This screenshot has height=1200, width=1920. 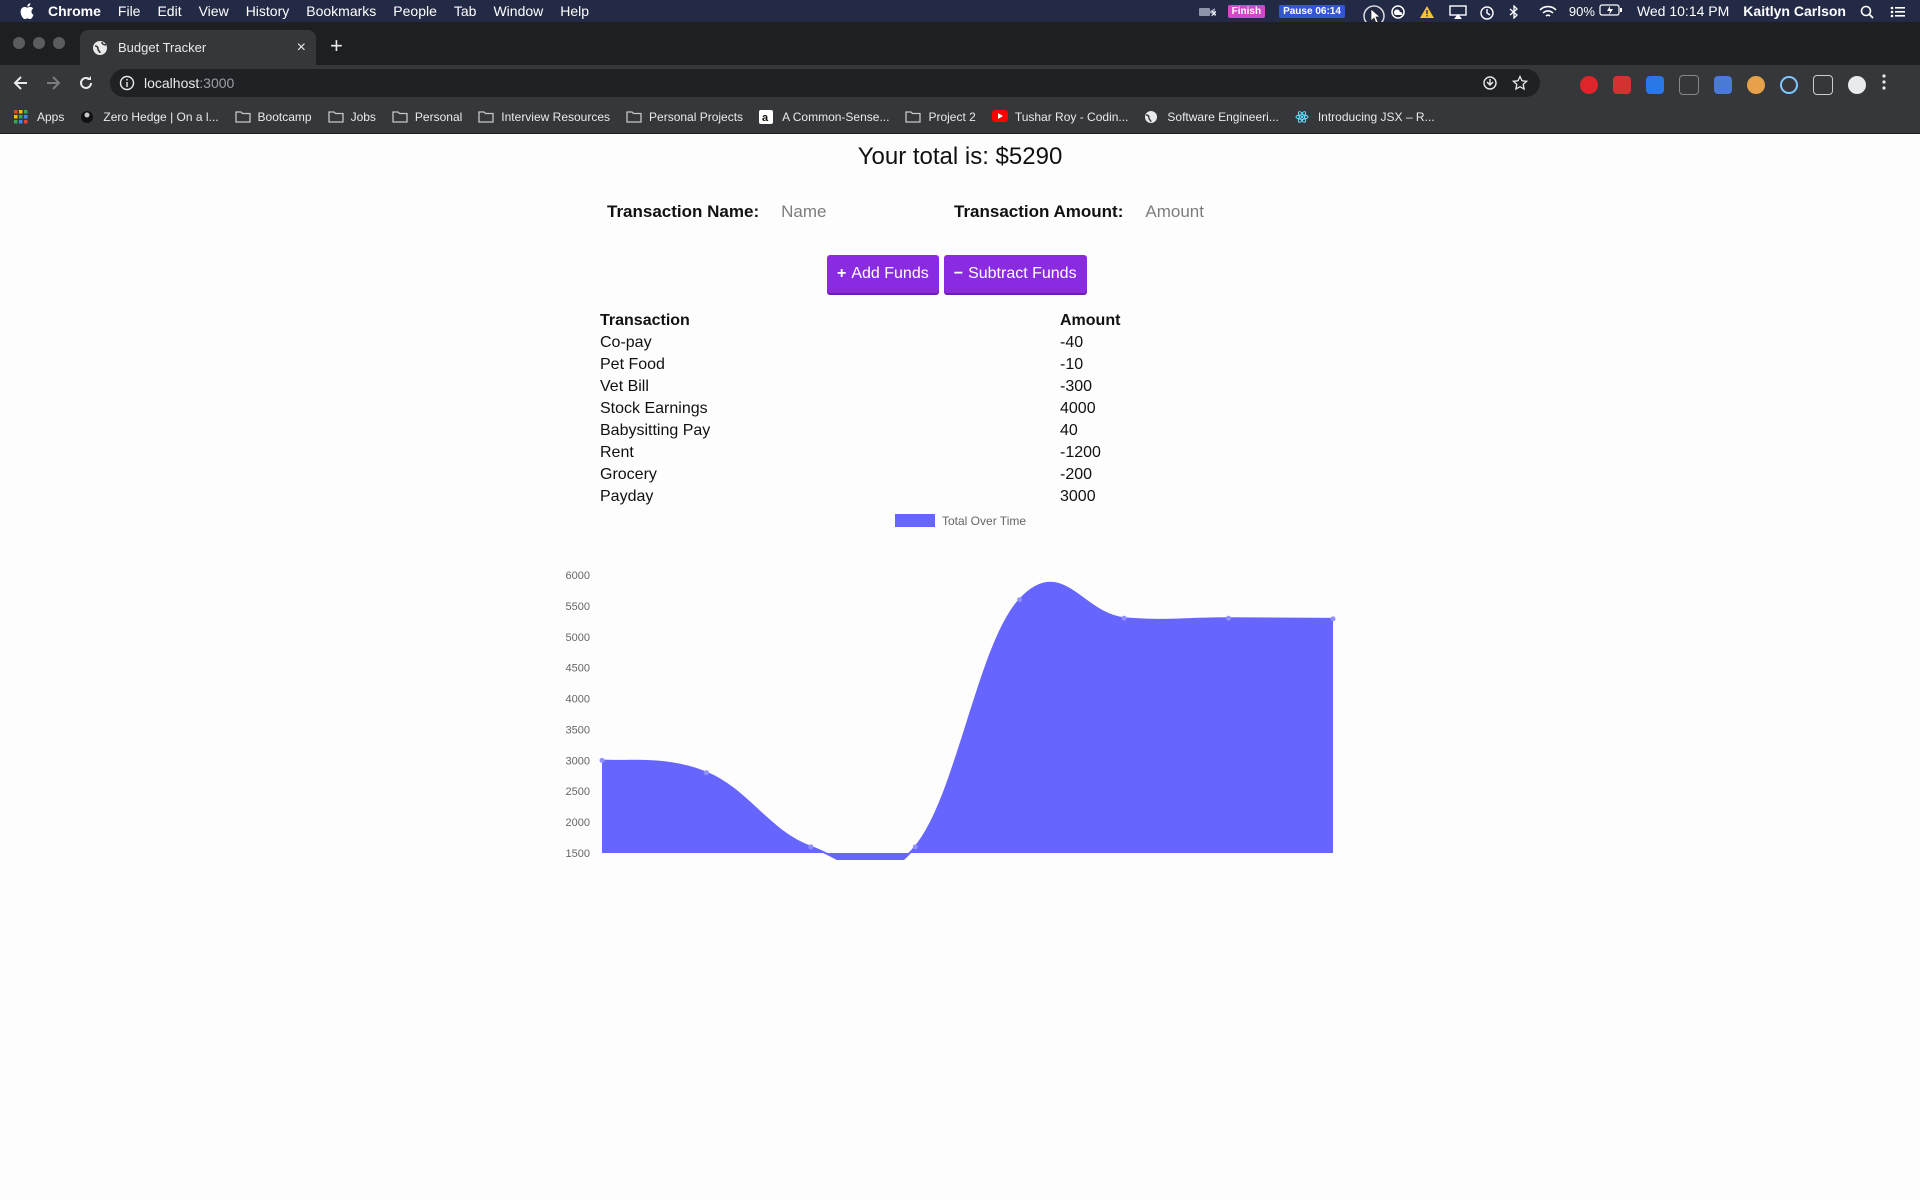 What do you see at coordinates (1427, 11) in the screenshot?
I see `warning-icon` at bounding box center [1427, 11].